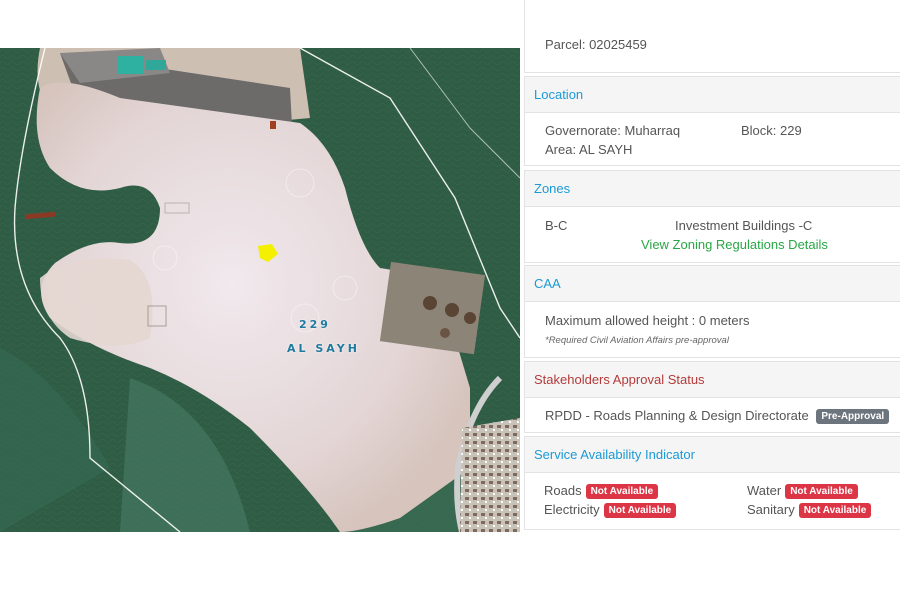  What do you see at coordinates (613, 130) in the screenshot?
I see `governorate-value: Governorate: Muharraq` at bounding box center [613, 130].